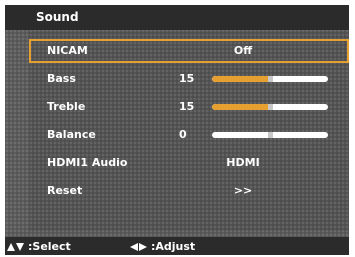 Image resolution: width=355 pixels, height=257 pixels. I want to click on treble-slider-handle, so click(270, 107).